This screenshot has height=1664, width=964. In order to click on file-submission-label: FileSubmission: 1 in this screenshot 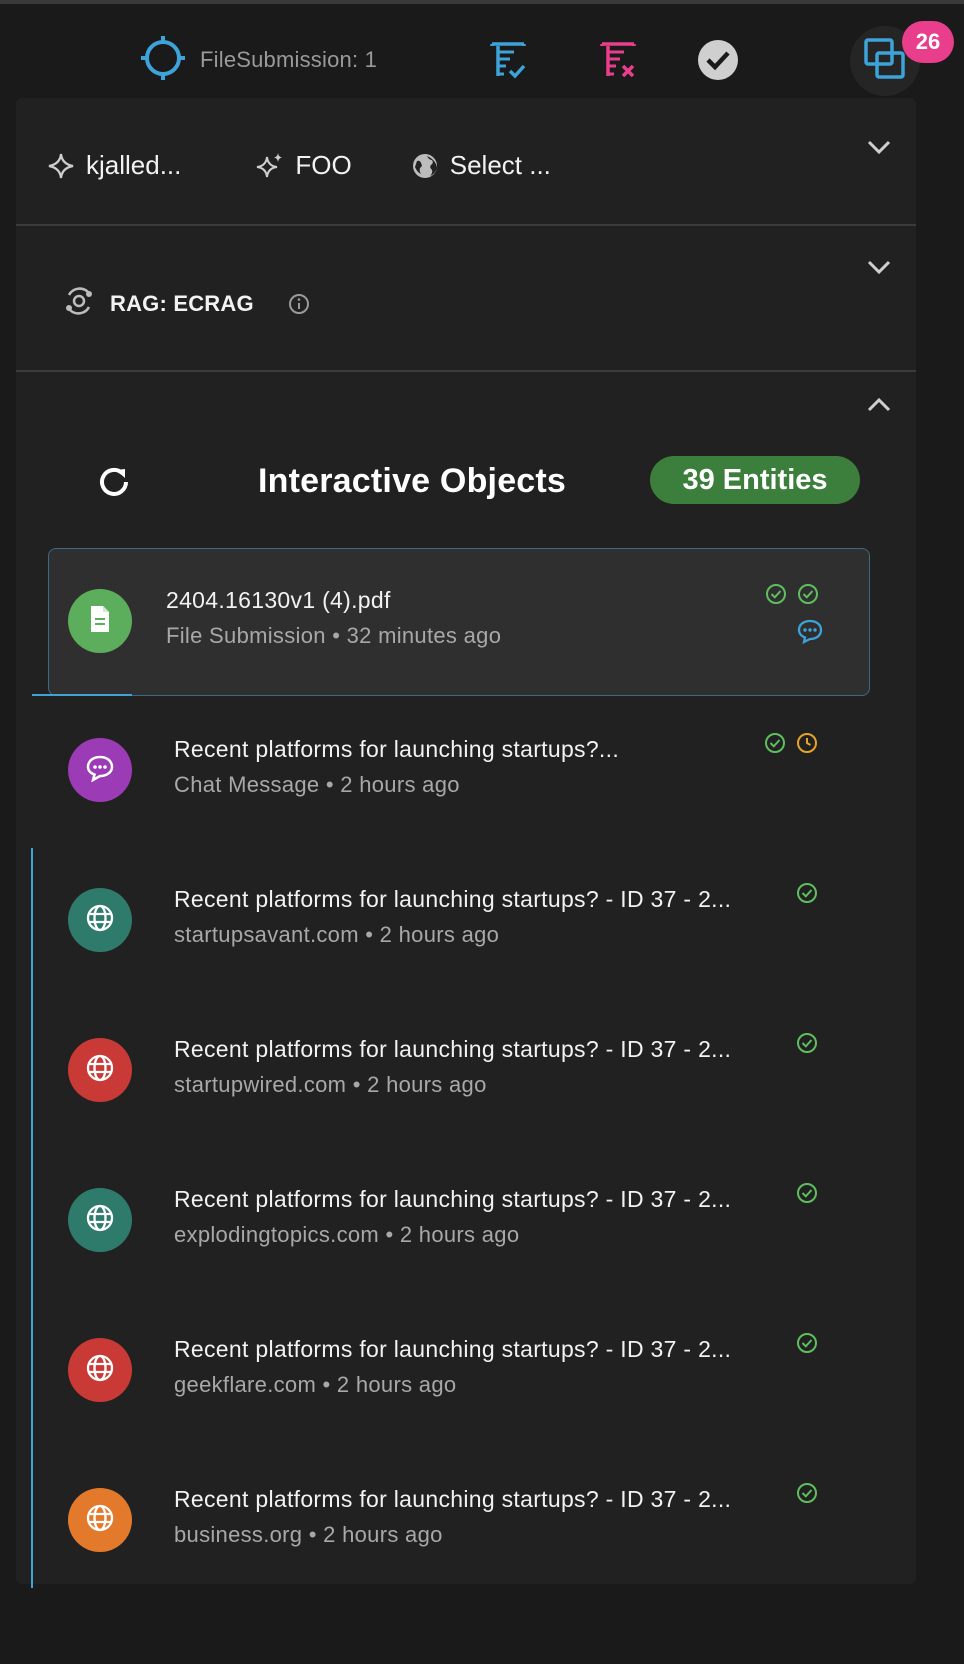, I will do `click(289, 59)`.